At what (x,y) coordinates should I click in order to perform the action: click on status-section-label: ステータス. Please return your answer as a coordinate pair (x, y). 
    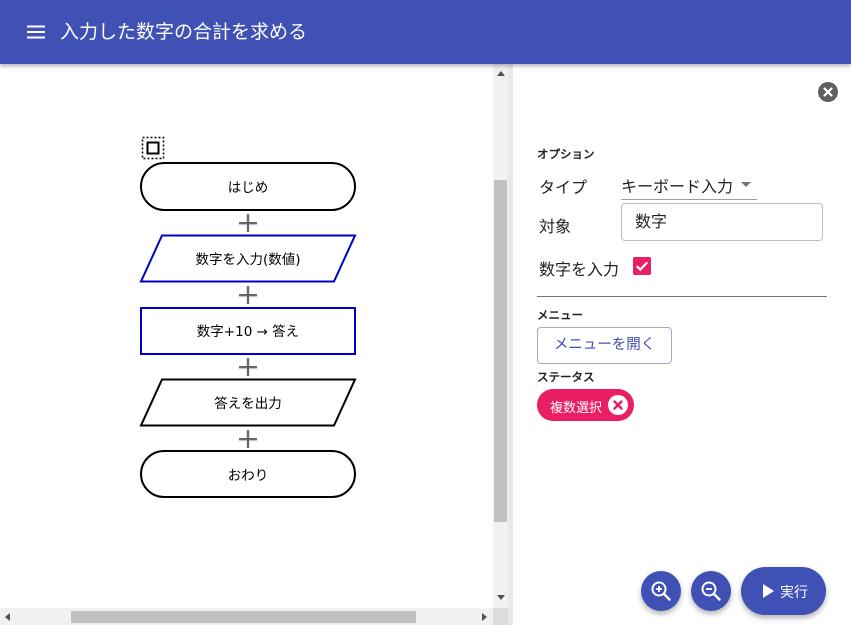
    Looking at the image, I should click on (566, 377).